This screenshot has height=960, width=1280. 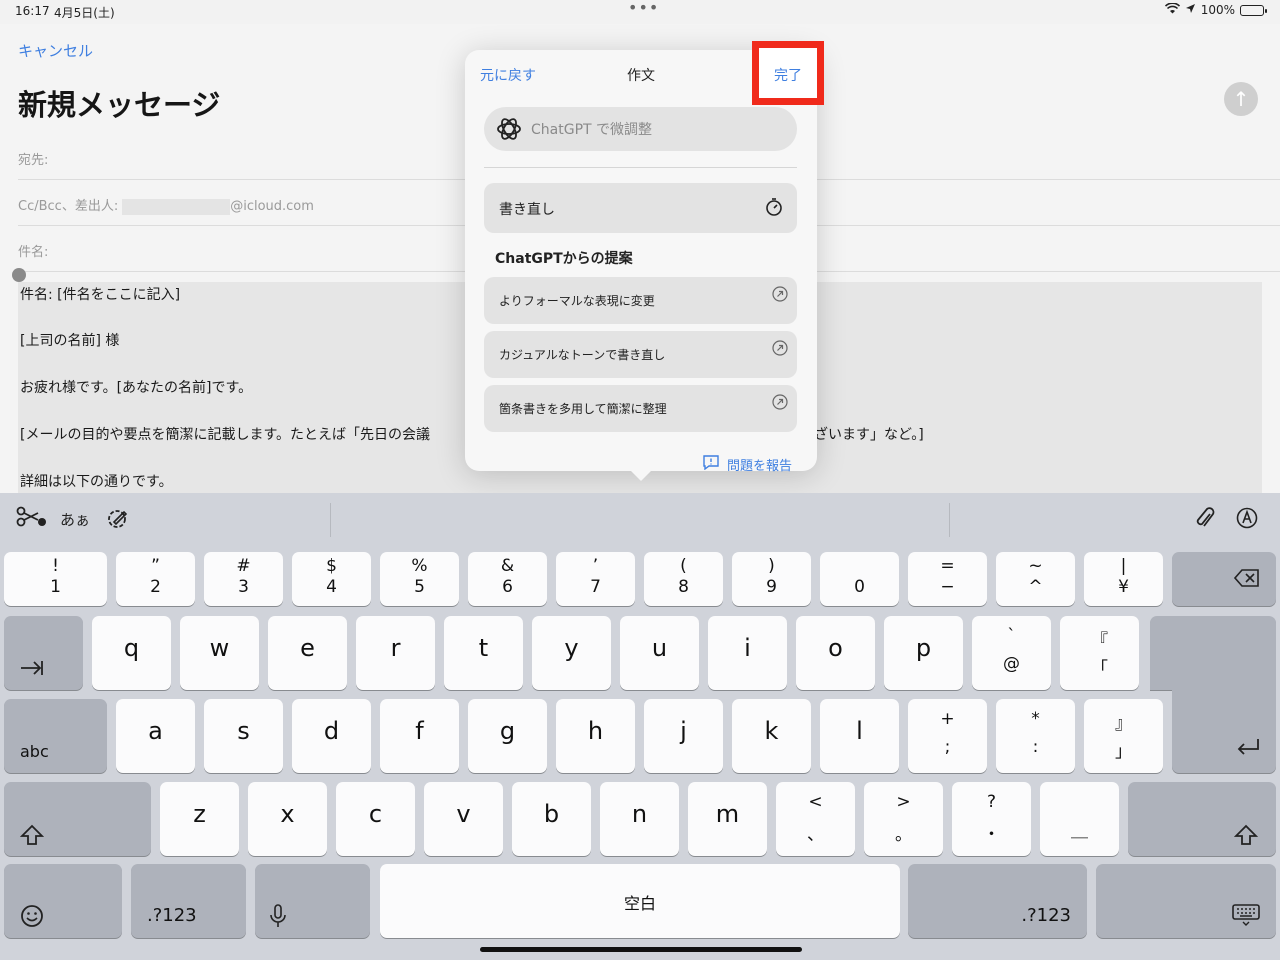 What do you see at coordinates (859, 736) in the screenshot?
I see `key-l: l` at bounding box center [859, 736].